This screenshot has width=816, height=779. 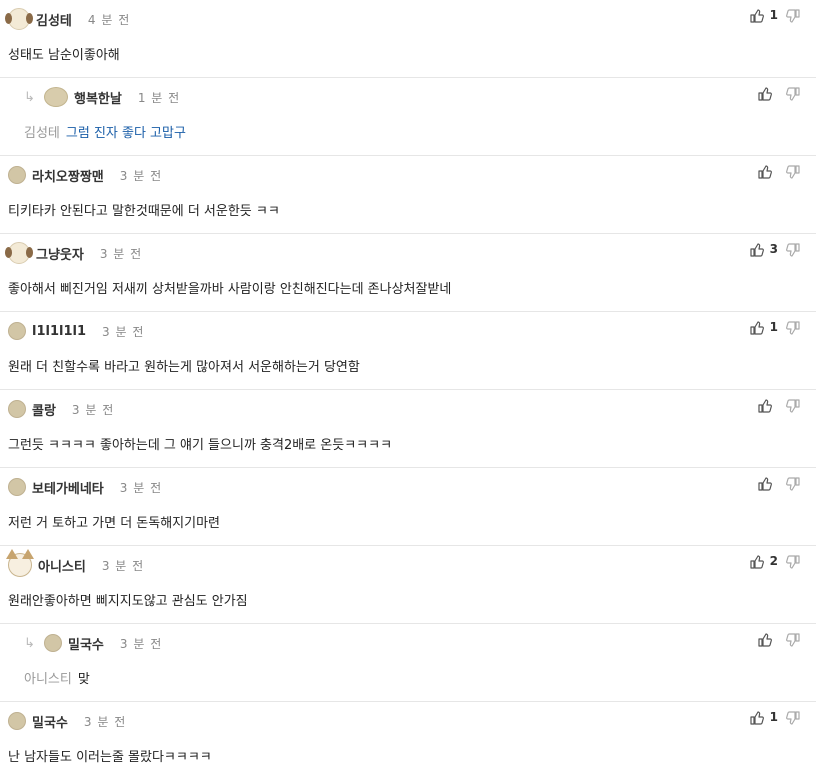 What do you see at coordinates (61, 409) in the screenshot?
I see `comment-header: 콜랑 3 분 전` at bounding box center [61, 409].